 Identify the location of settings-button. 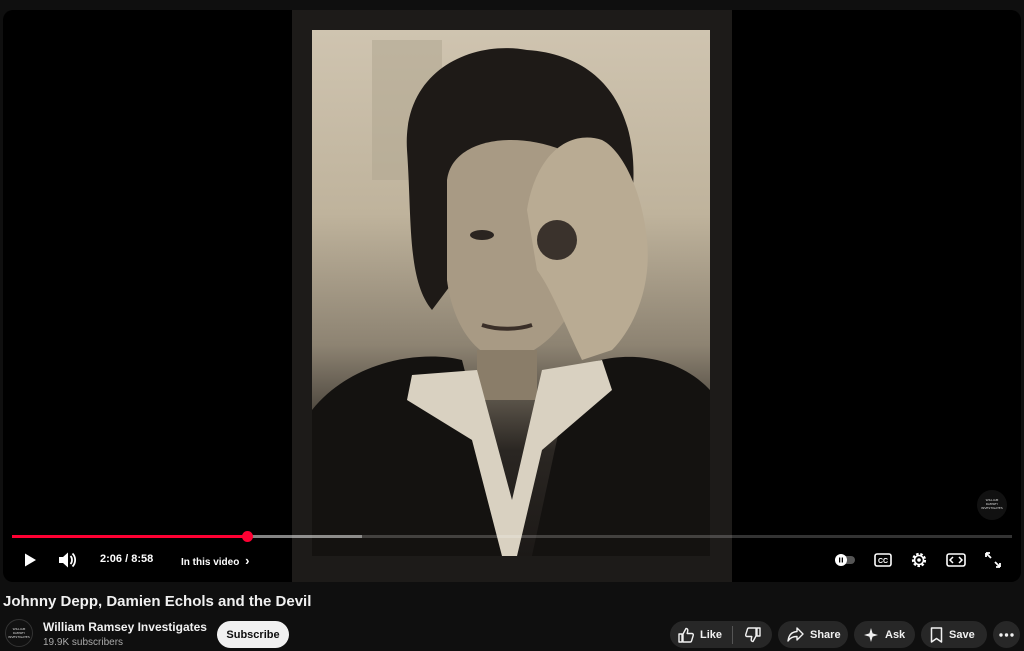
(919, 560).